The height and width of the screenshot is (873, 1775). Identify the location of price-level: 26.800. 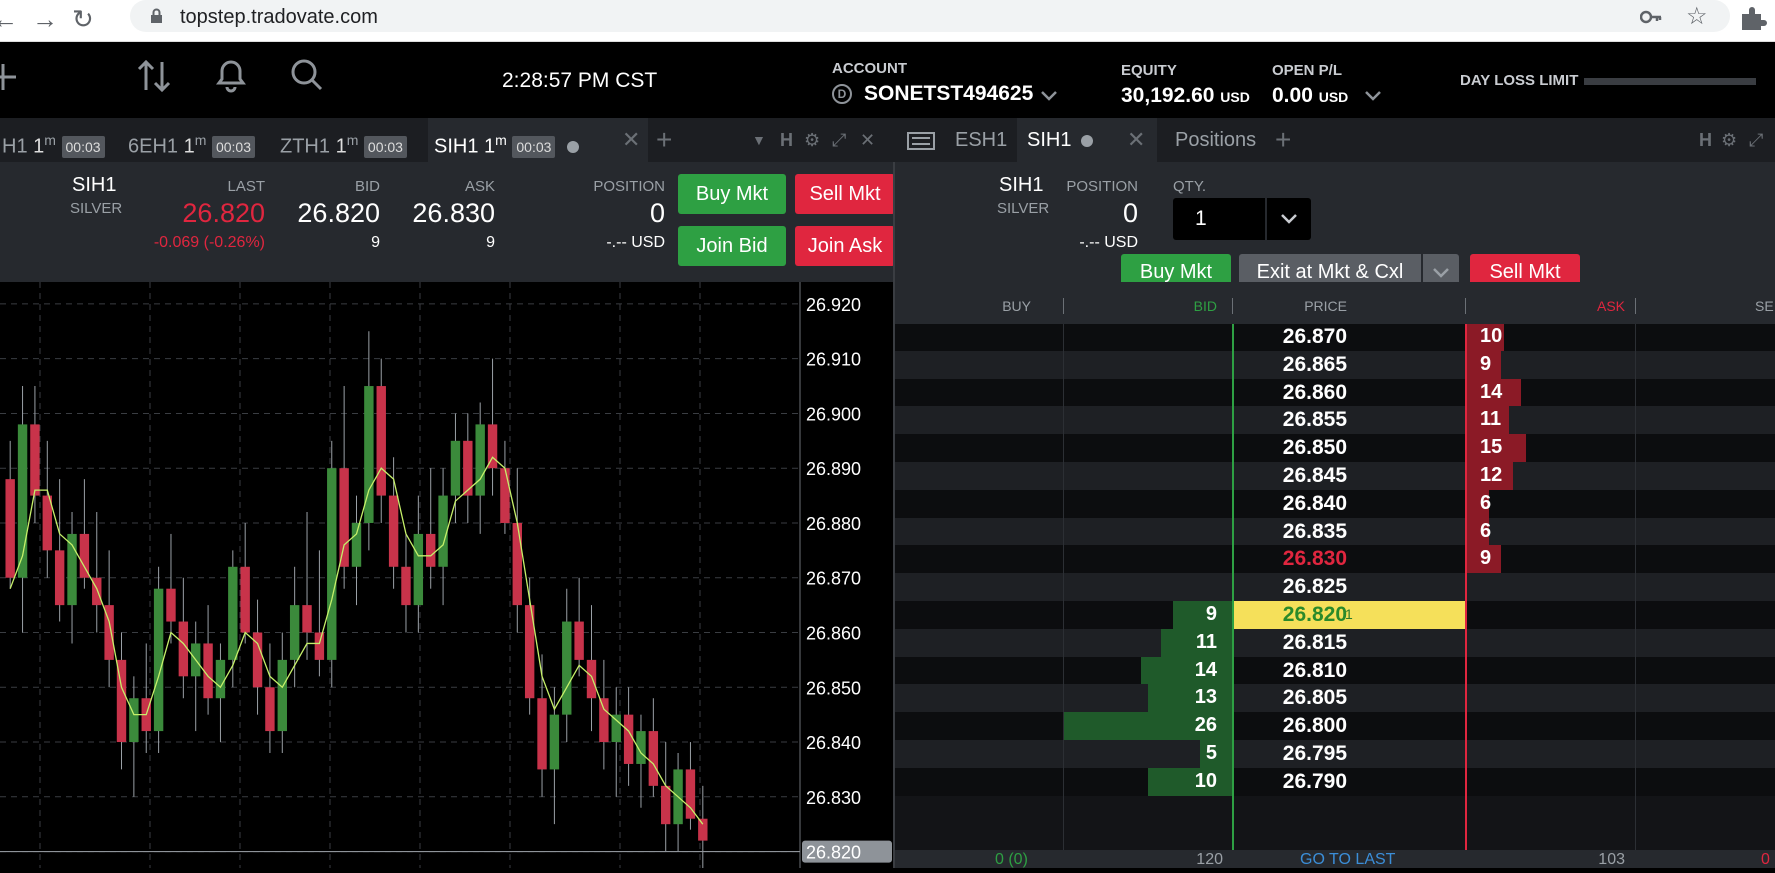
(1291, 727).